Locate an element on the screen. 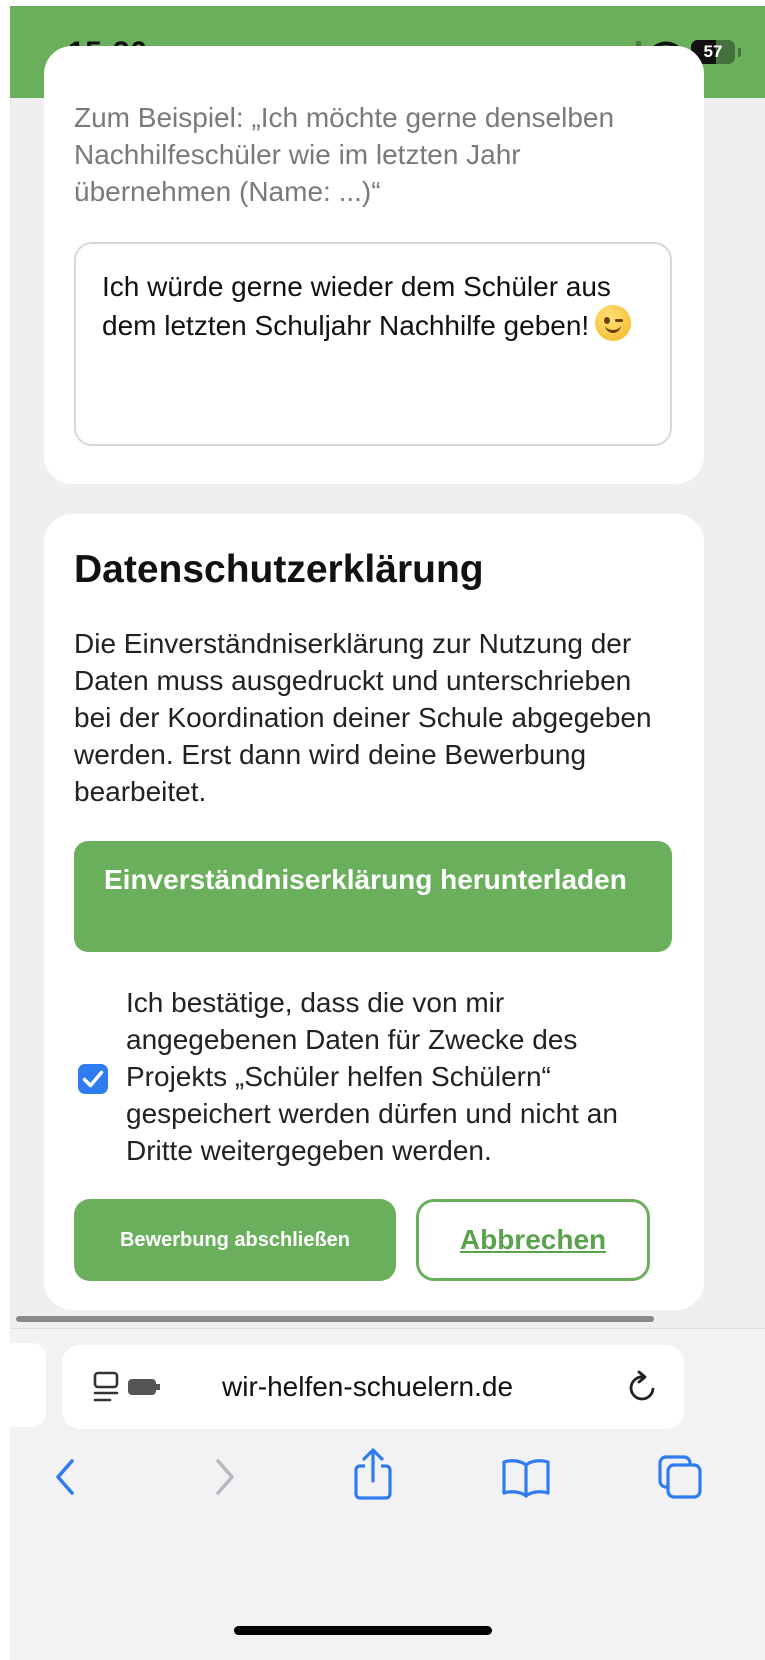 This screenshot has height=1660, width=765. checkmark-icon is located at coordinates (93, 1079).